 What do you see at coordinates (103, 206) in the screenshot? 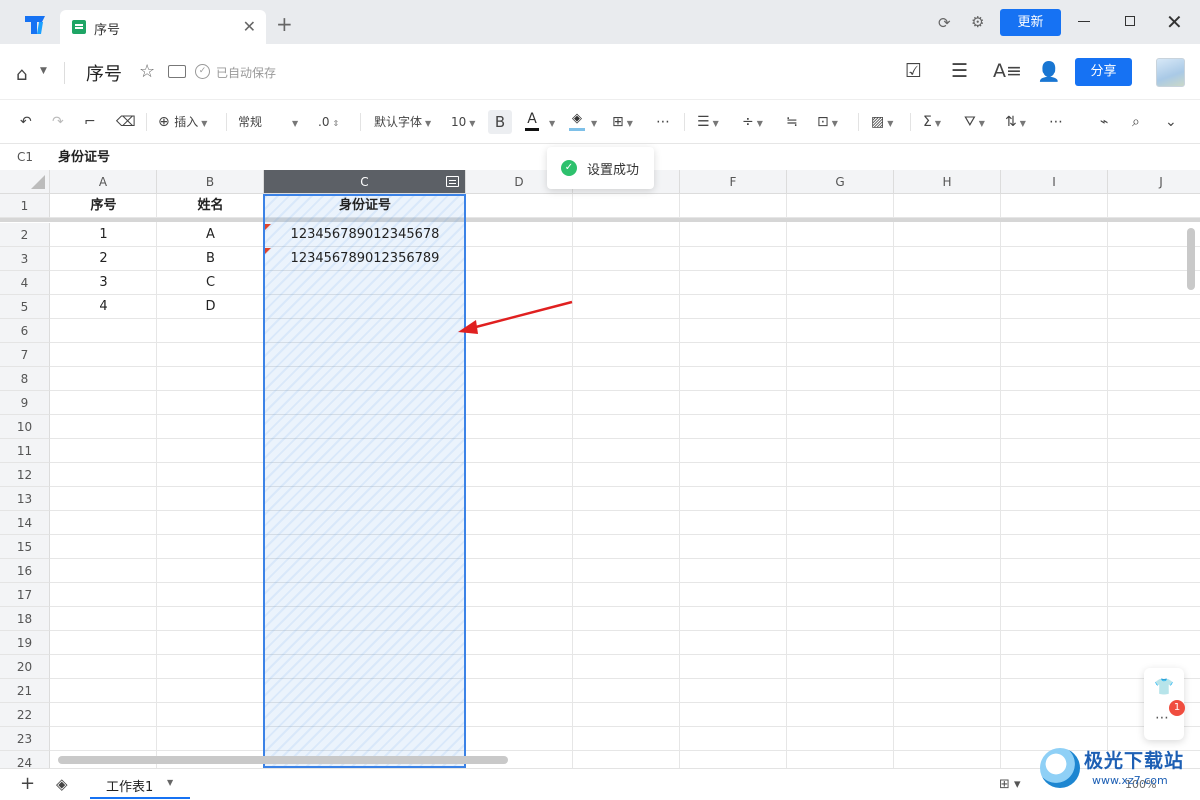
I see `cell-a1: 序号` at bounding box center [103, 206].